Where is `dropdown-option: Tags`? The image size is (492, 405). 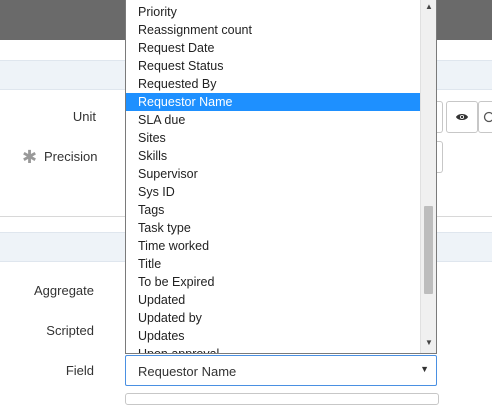 dropdown-option: Tags is located at coordinates (273, 210).